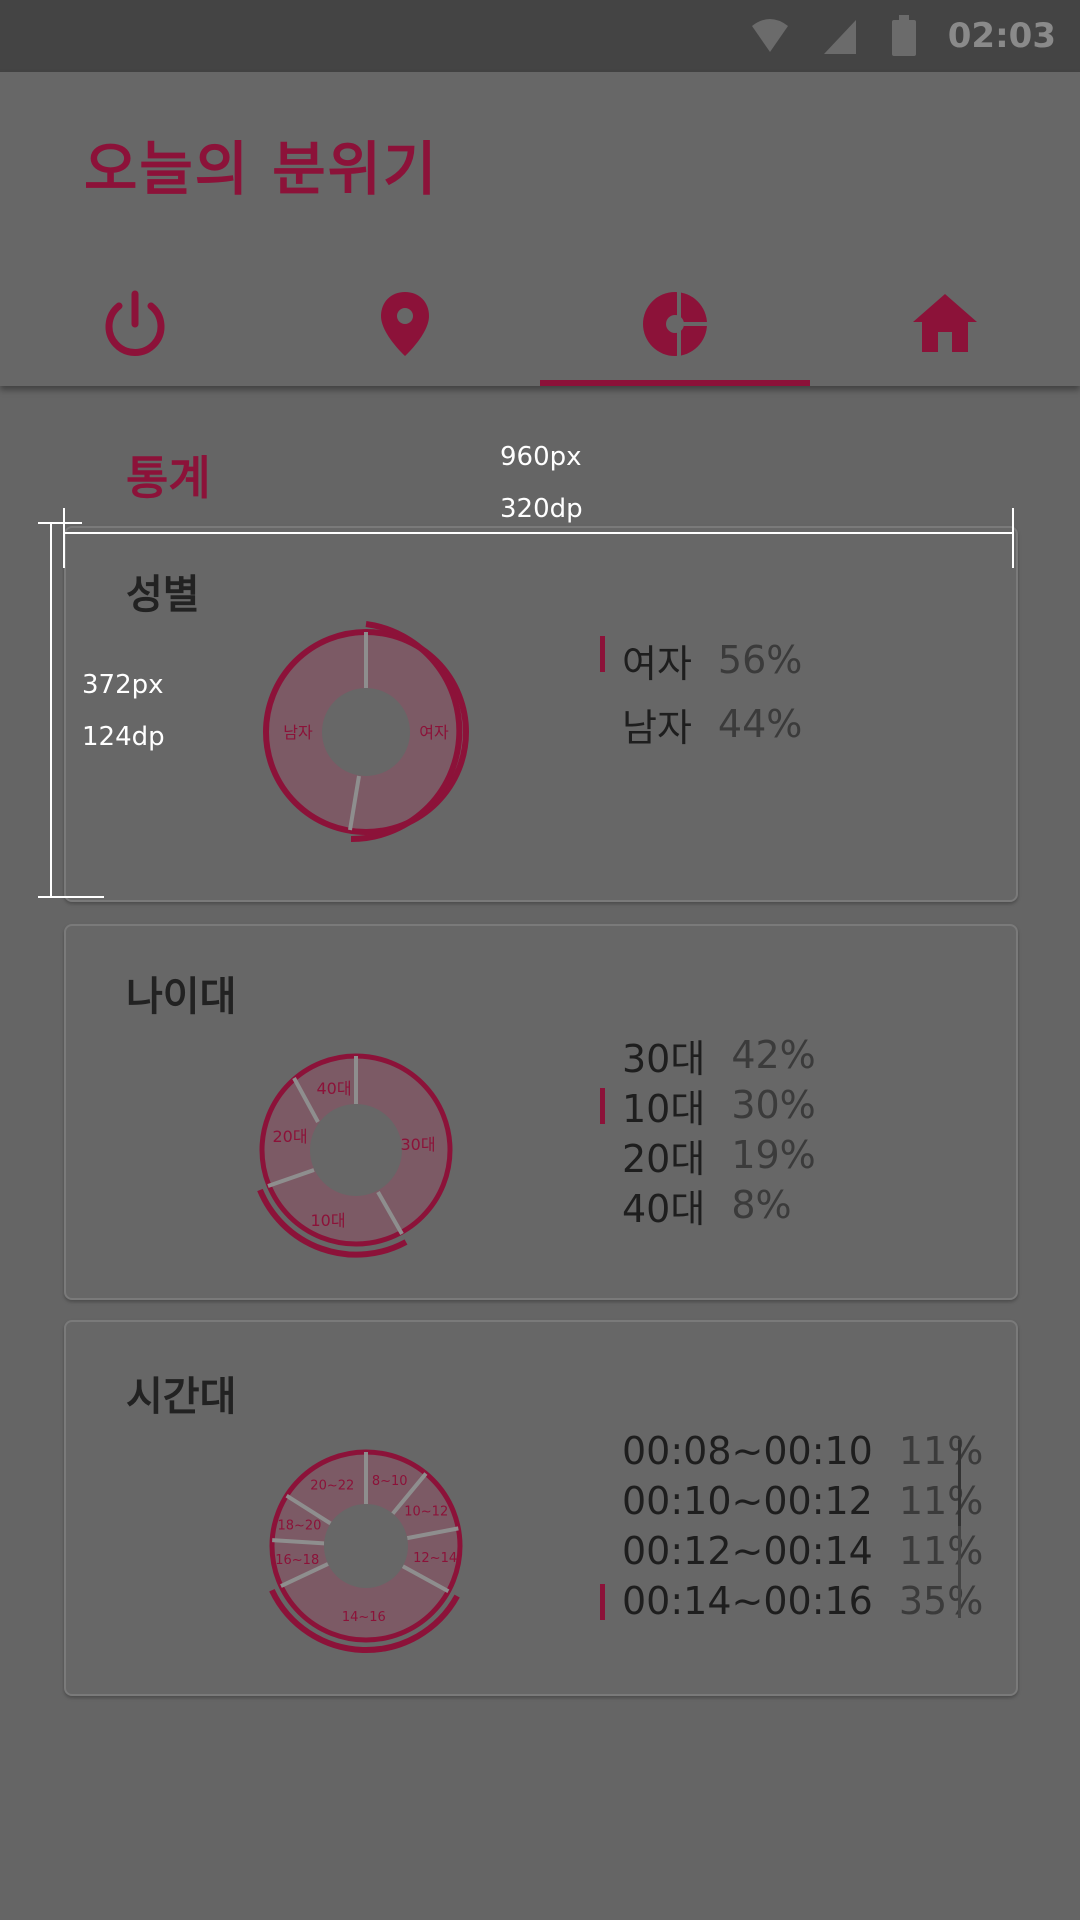 The width and height of the screenshot is (1080, 1920). I want to click on gender-donut-chart: 여자 남자, so click(366, 732).